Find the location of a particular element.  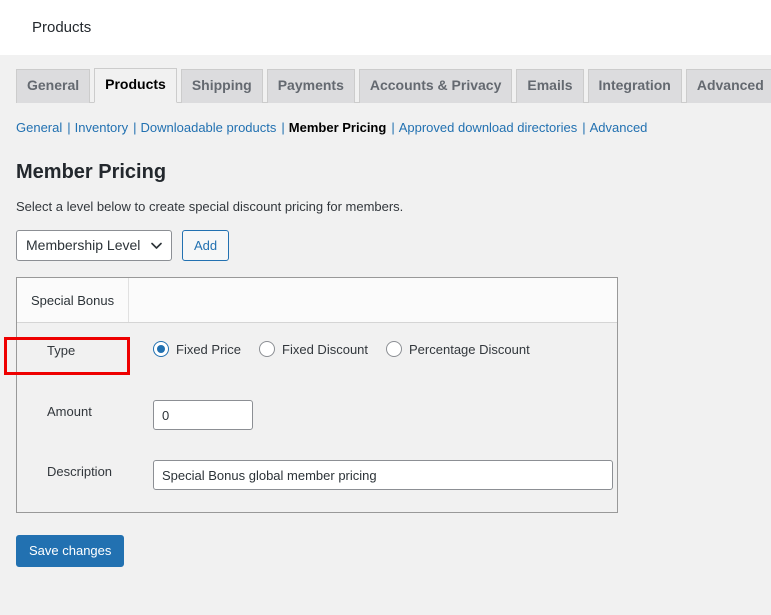

subnav-link-advanced: Advanced is located at coordinates (619, 127).